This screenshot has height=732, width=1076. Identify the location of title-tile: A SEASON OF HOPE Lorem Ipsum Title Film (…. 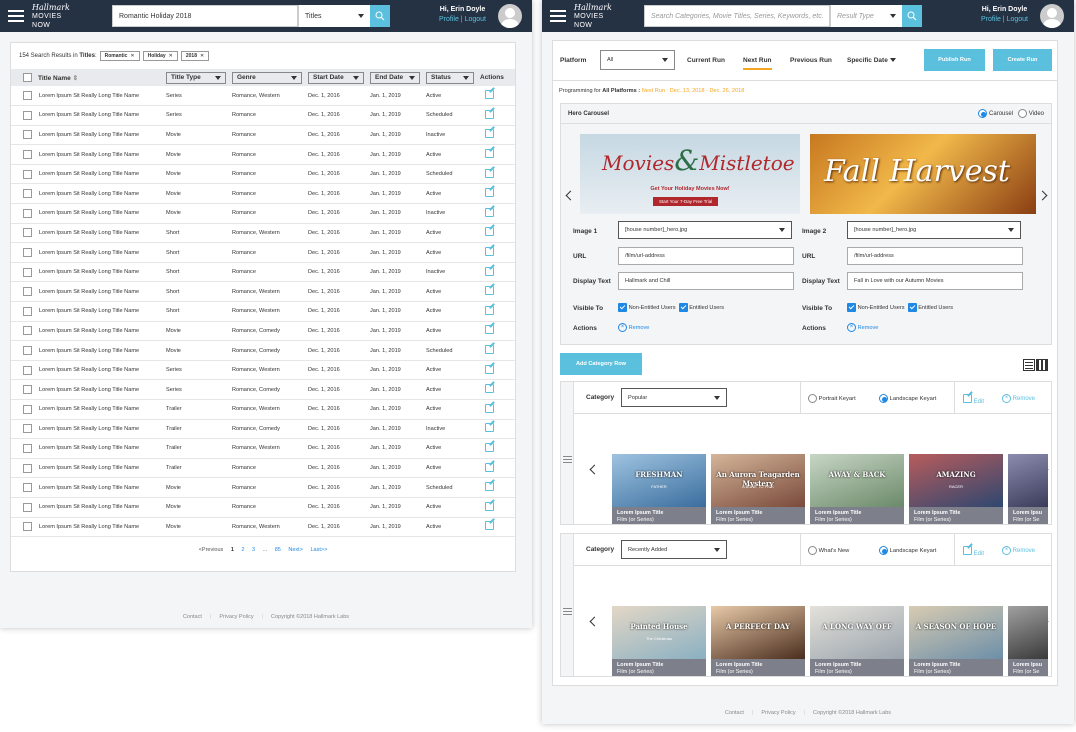
(956, 641).